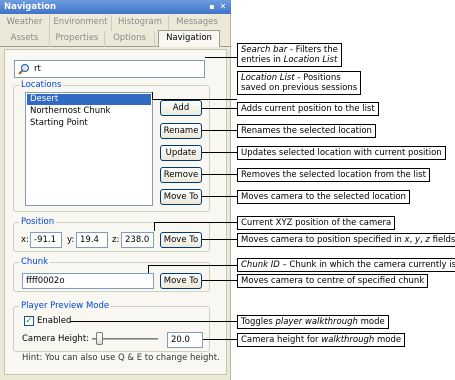 The image size is (455, 380). I want to click on z-label: z:, so click(116, 240).